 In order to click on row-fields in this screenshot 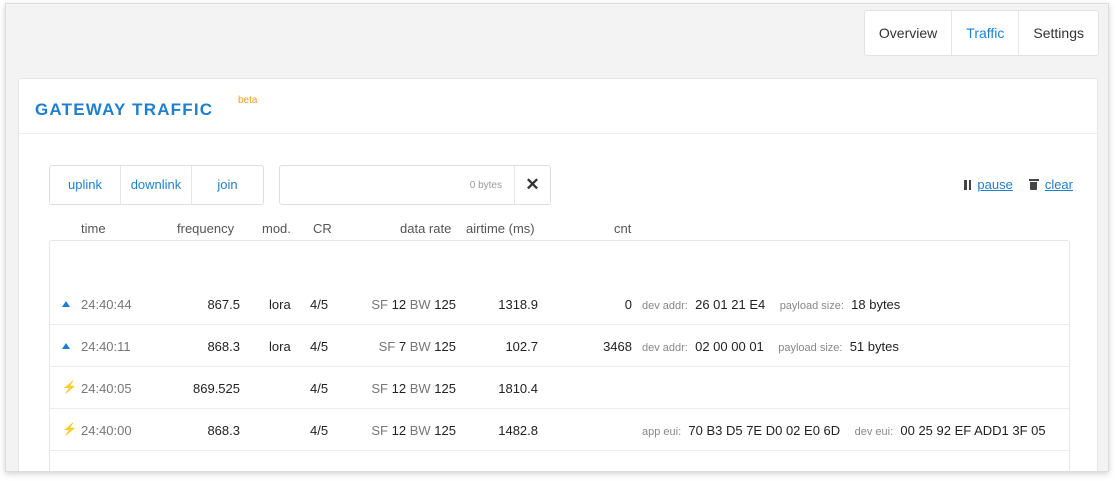, I will do `click(654, 388)`.